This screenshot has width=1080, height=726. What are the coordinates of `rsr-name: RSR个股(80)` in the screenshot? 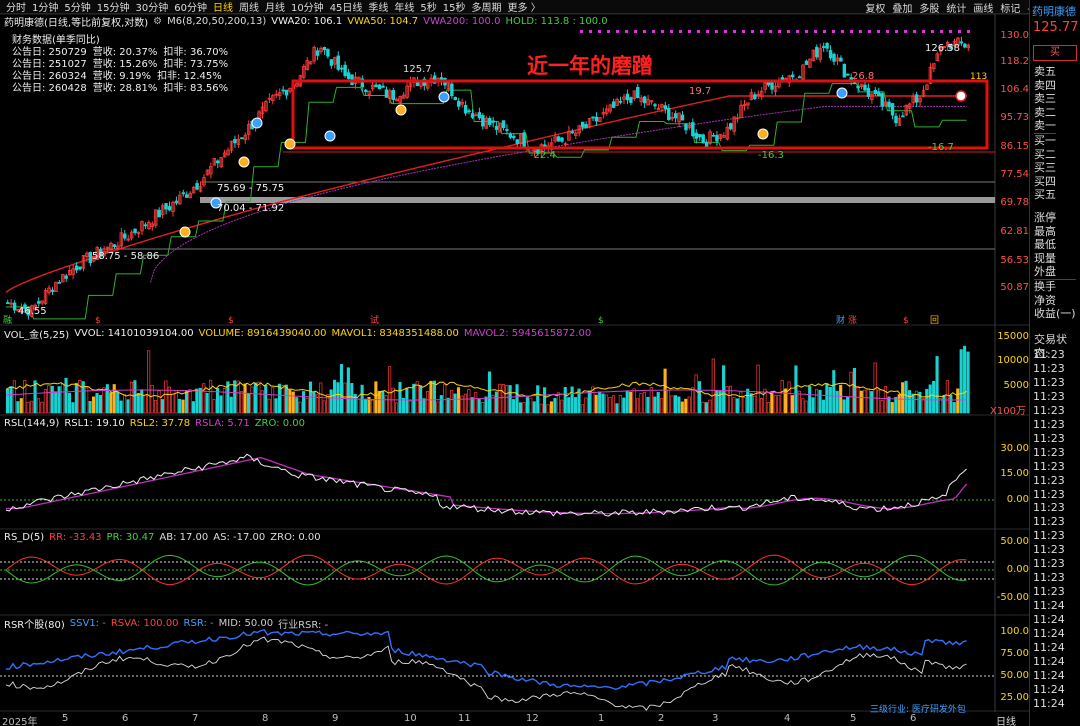 It's located at (34, 623).